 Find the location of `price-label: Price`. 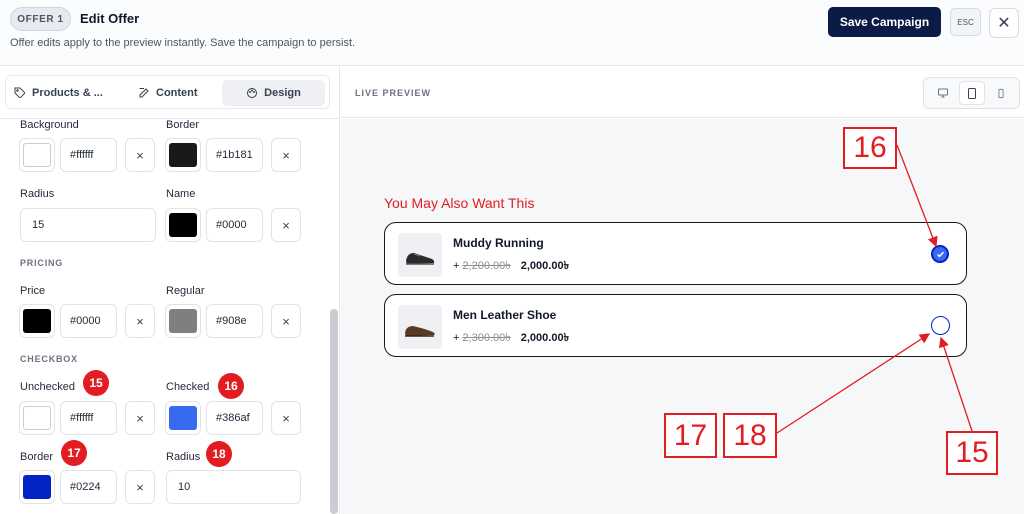

price-label: Price is located at coordinates (33, 291).